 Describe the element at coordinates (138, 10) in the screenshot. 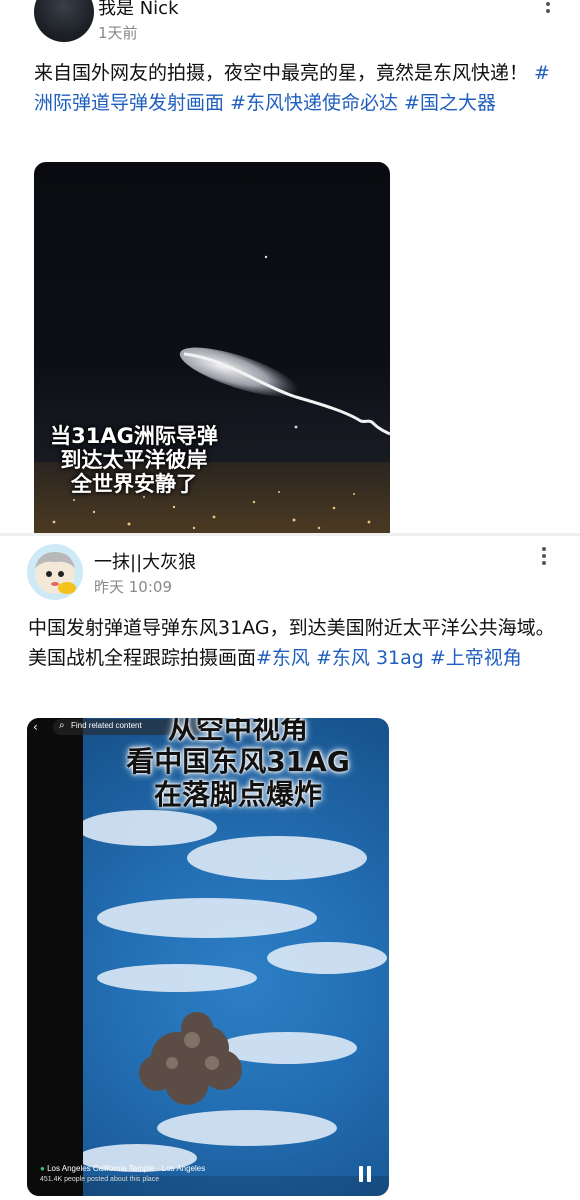

I see `author-name: 我是 Nick` at that location.